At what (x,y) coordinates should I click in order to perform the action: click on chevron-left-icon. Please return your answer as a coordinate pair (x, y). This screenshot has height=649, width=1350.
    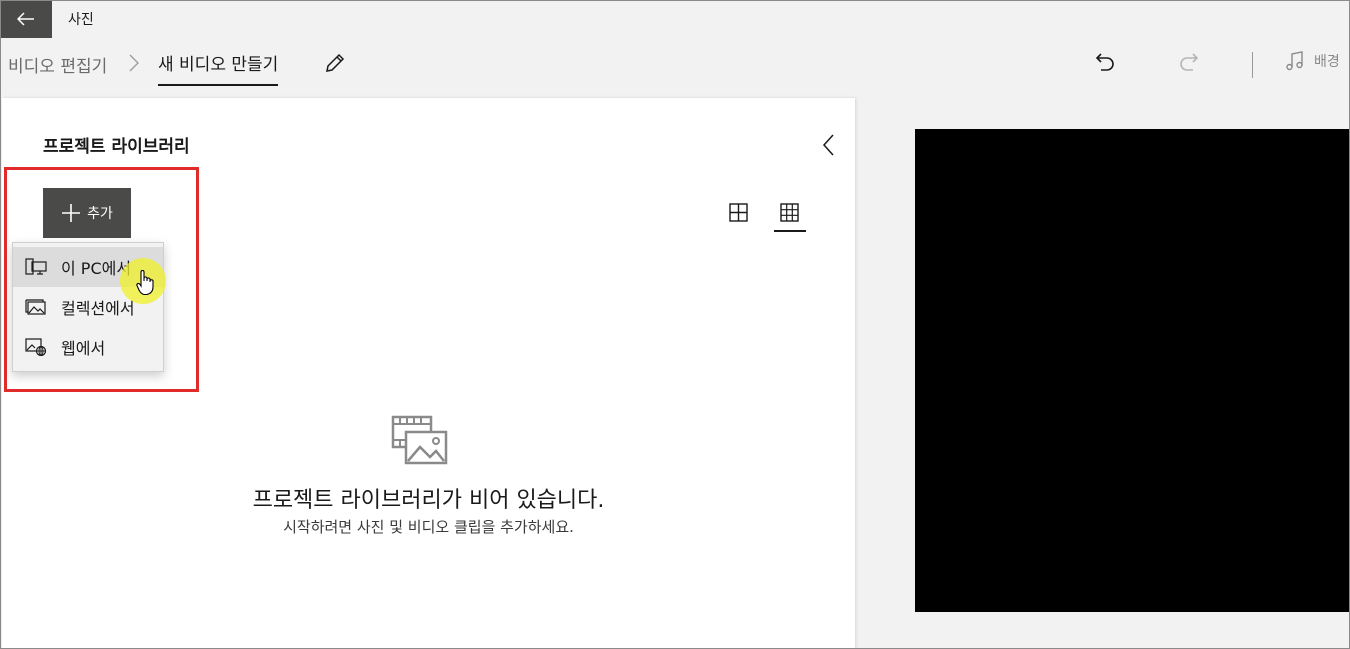
    Looking at the image, I should click on (828, 145).